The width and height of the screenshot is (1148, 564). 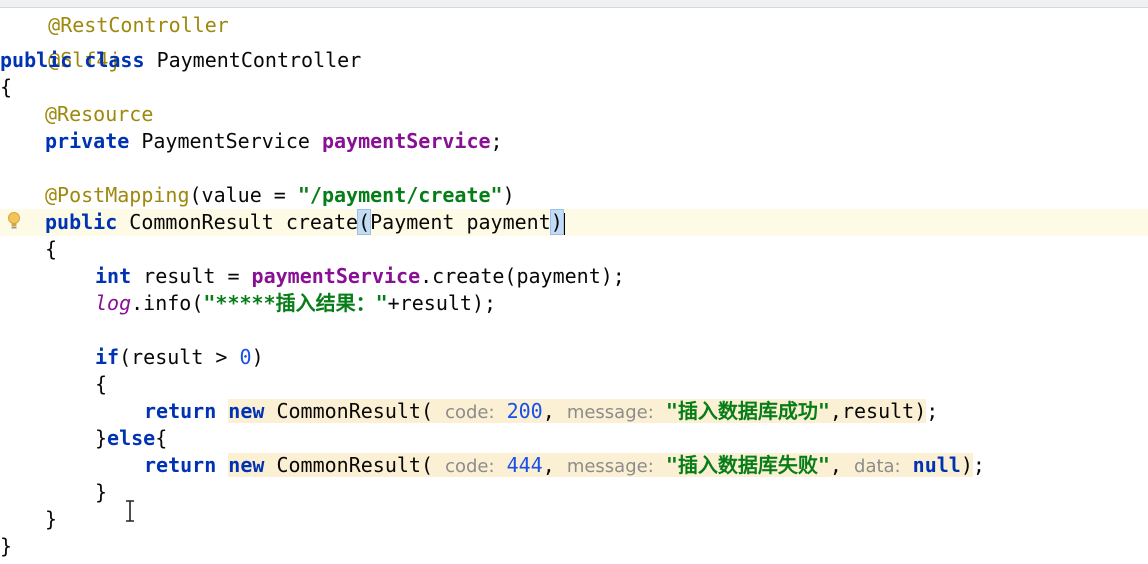 I want to click on log-string: "*****插入结果：", so click(x=295, y=303).